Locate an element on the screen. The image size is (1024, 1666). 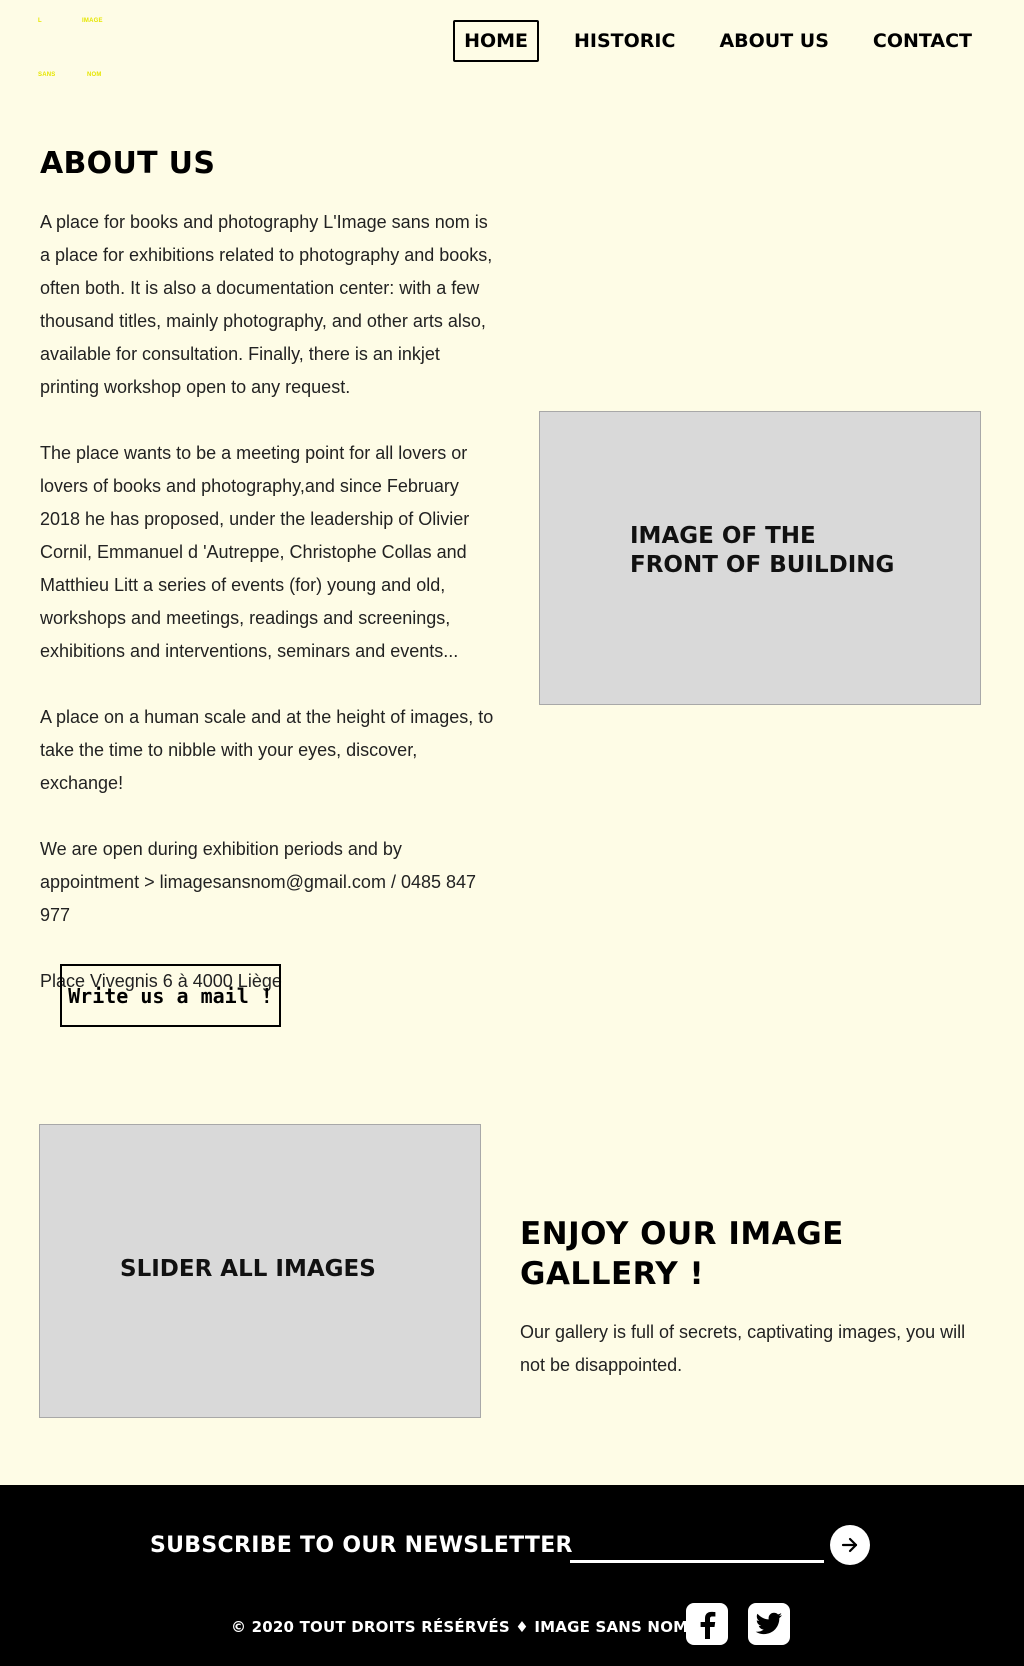
logo-word: NOM is located at coordinates (94, 75).